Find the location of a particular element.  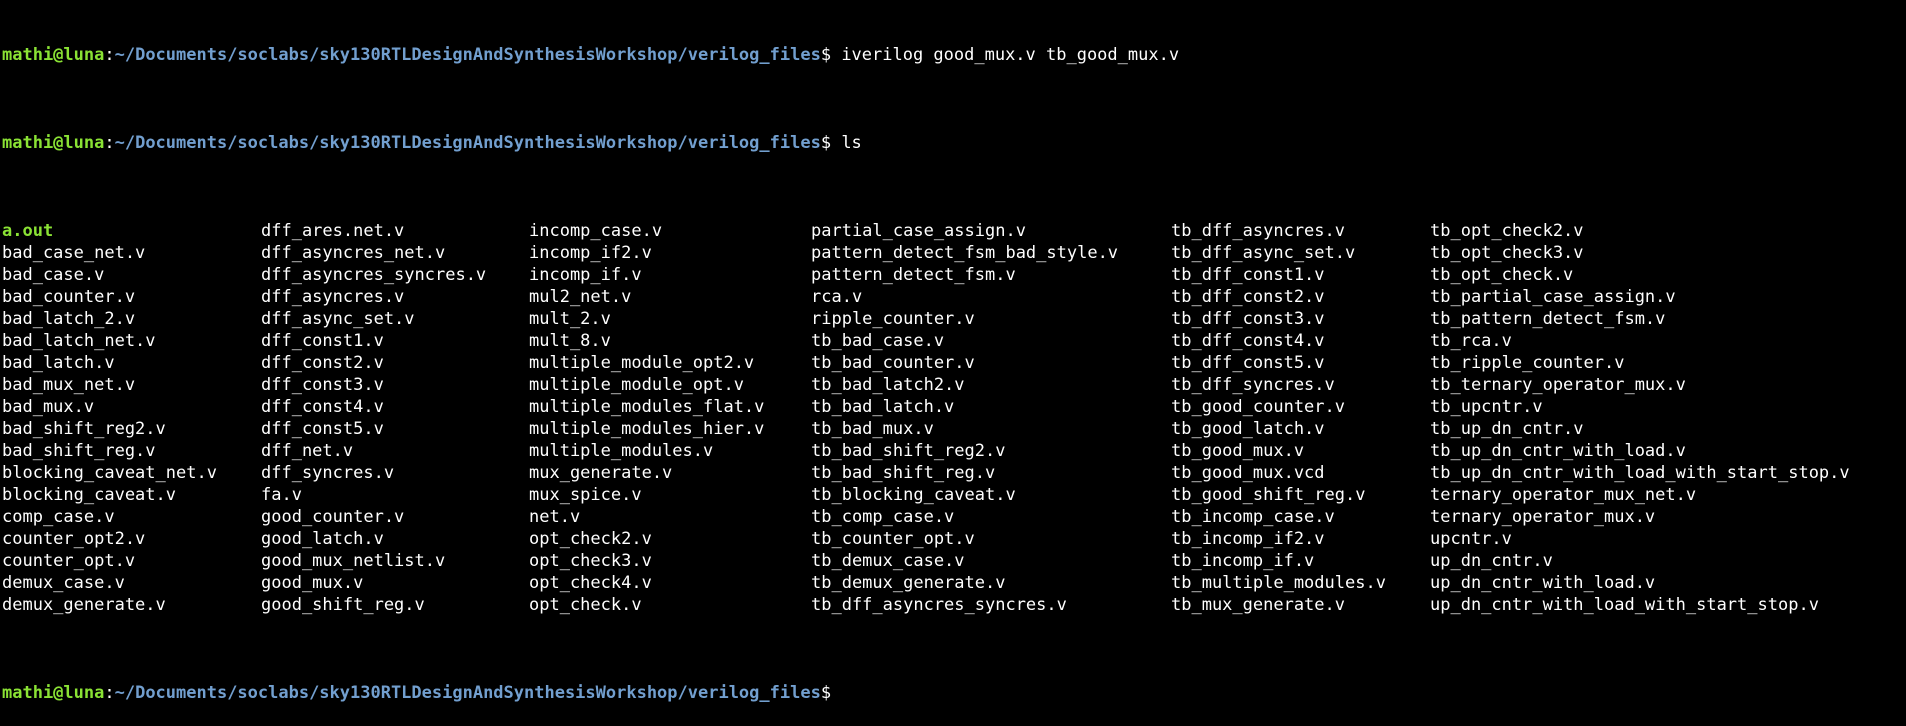

ls-file-entry: demux_case.v is located at coordinates (63, 583).